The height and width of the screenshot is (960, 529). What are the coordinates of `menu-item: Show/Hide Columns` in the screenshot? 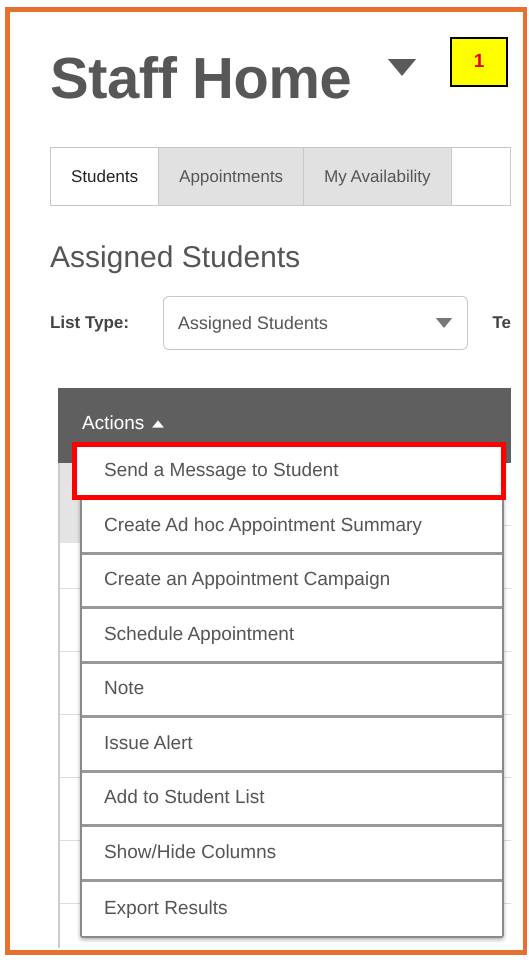 It's located at (292, 854).